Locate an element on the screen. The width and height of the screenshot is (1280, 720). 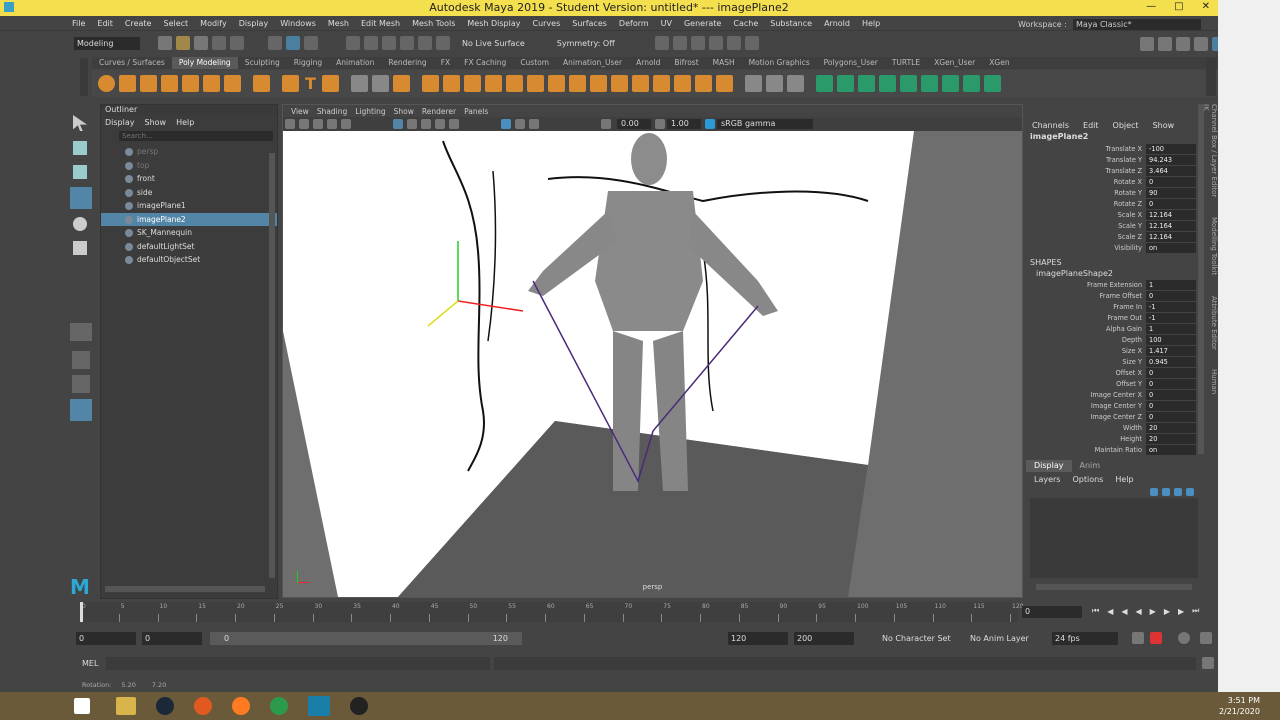
origin-icon is located at coordinates (203, 706).